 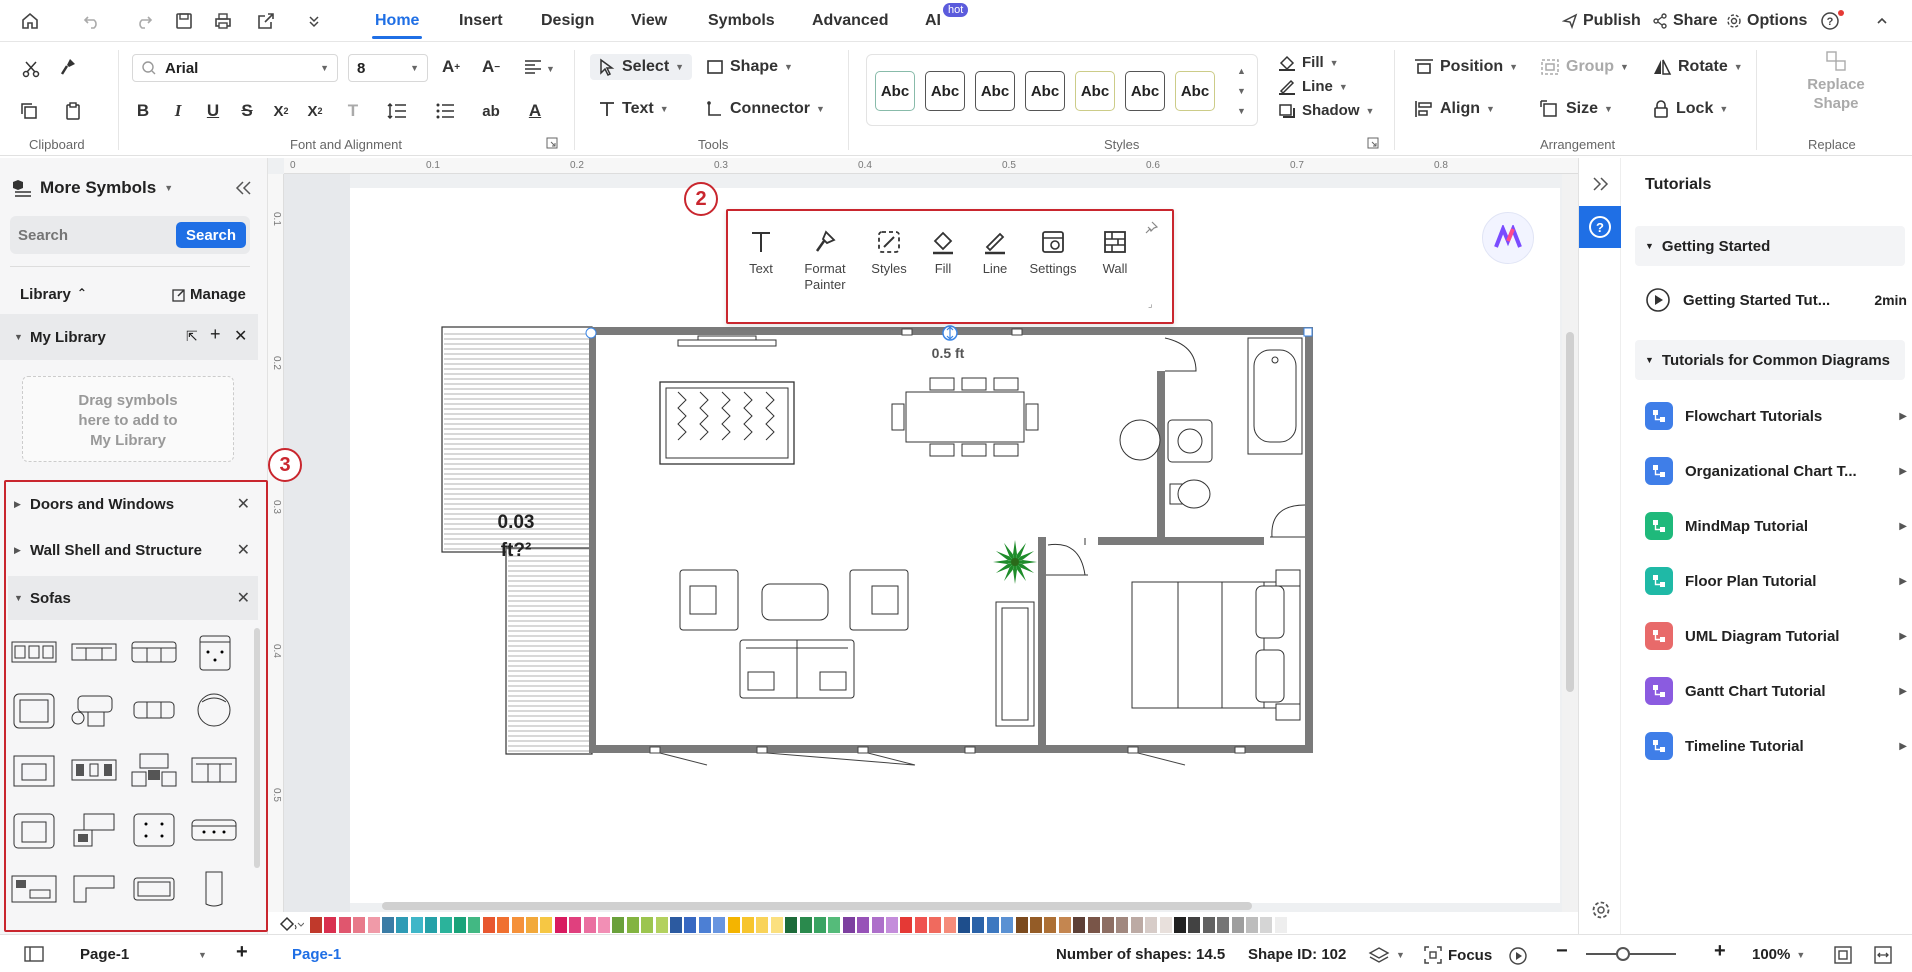 What do you see at coordinates (749, 67) in the screenshot?
I see `shape-tool-button: Shape ▼` at bounding box center [749, 67].